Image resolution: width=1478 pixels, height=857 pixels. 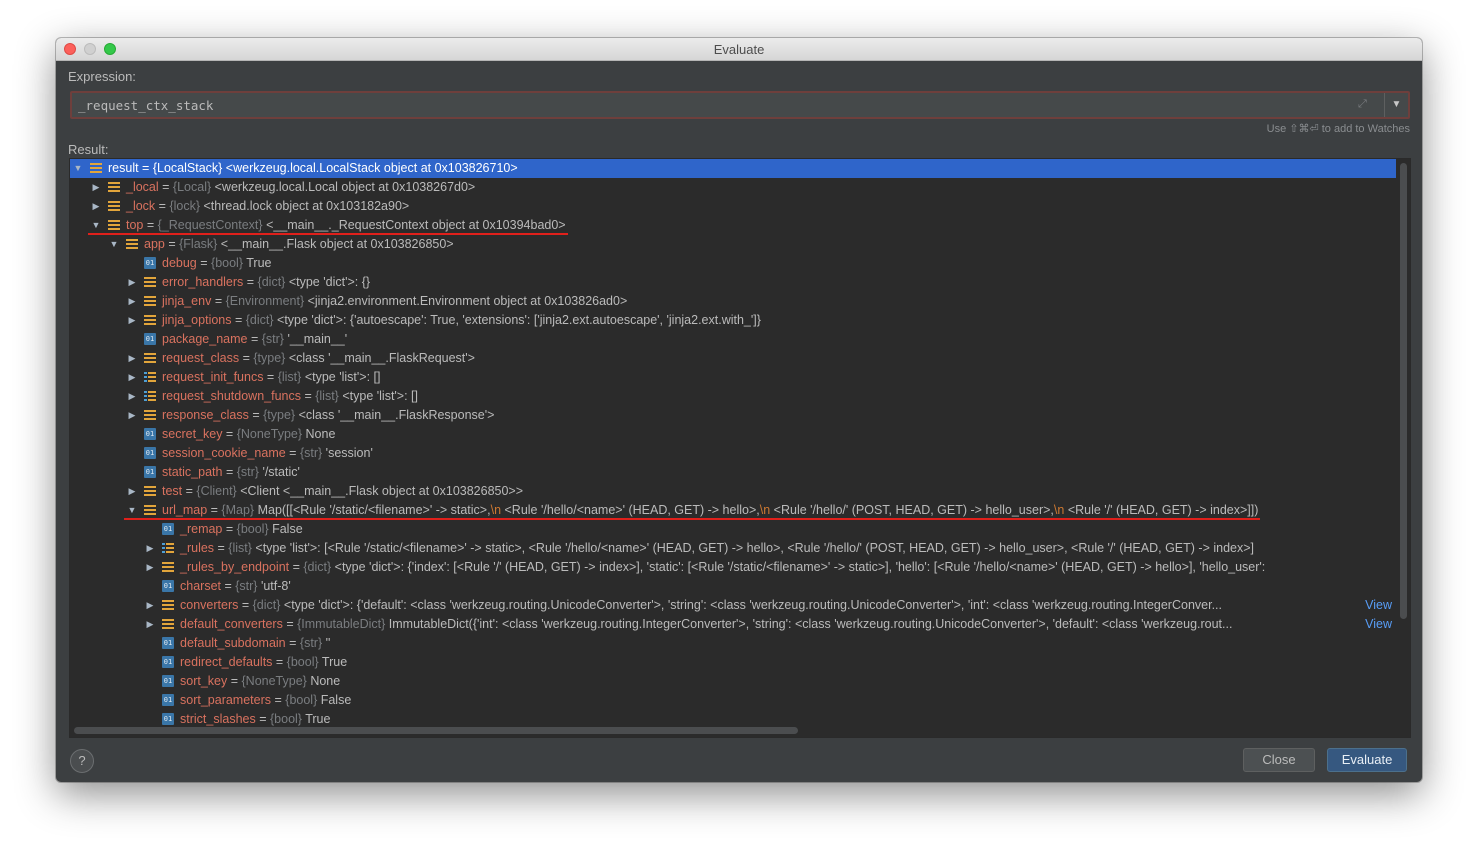 I want to click on vertical-scrollbar, so click(x=1403, y=391).